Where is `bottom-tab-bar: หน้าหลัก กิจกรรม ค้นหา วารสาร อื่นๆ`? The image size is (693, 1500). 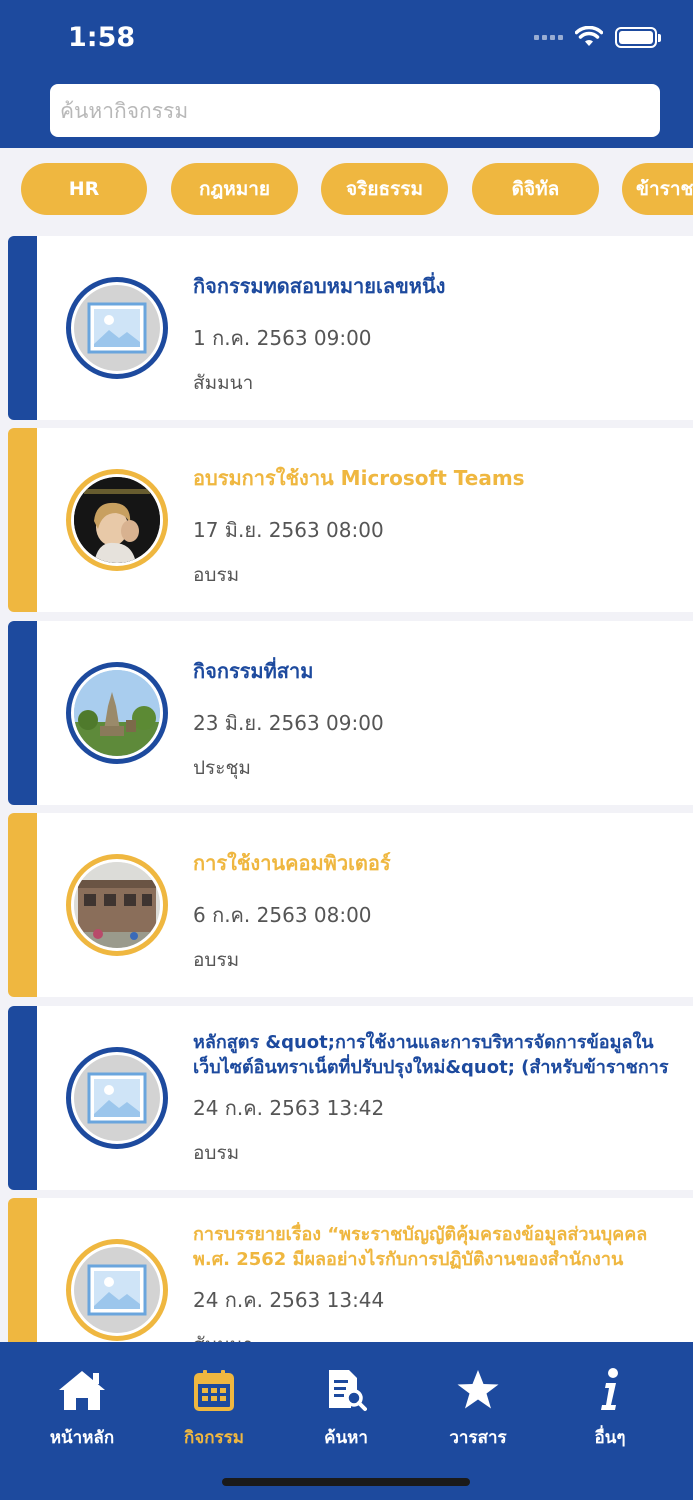 bottom-tab-bar: หน้าหลัก กิจกรรม ค้นหา วารสาร อื่นๆ is located at coordinates (346, 1421).